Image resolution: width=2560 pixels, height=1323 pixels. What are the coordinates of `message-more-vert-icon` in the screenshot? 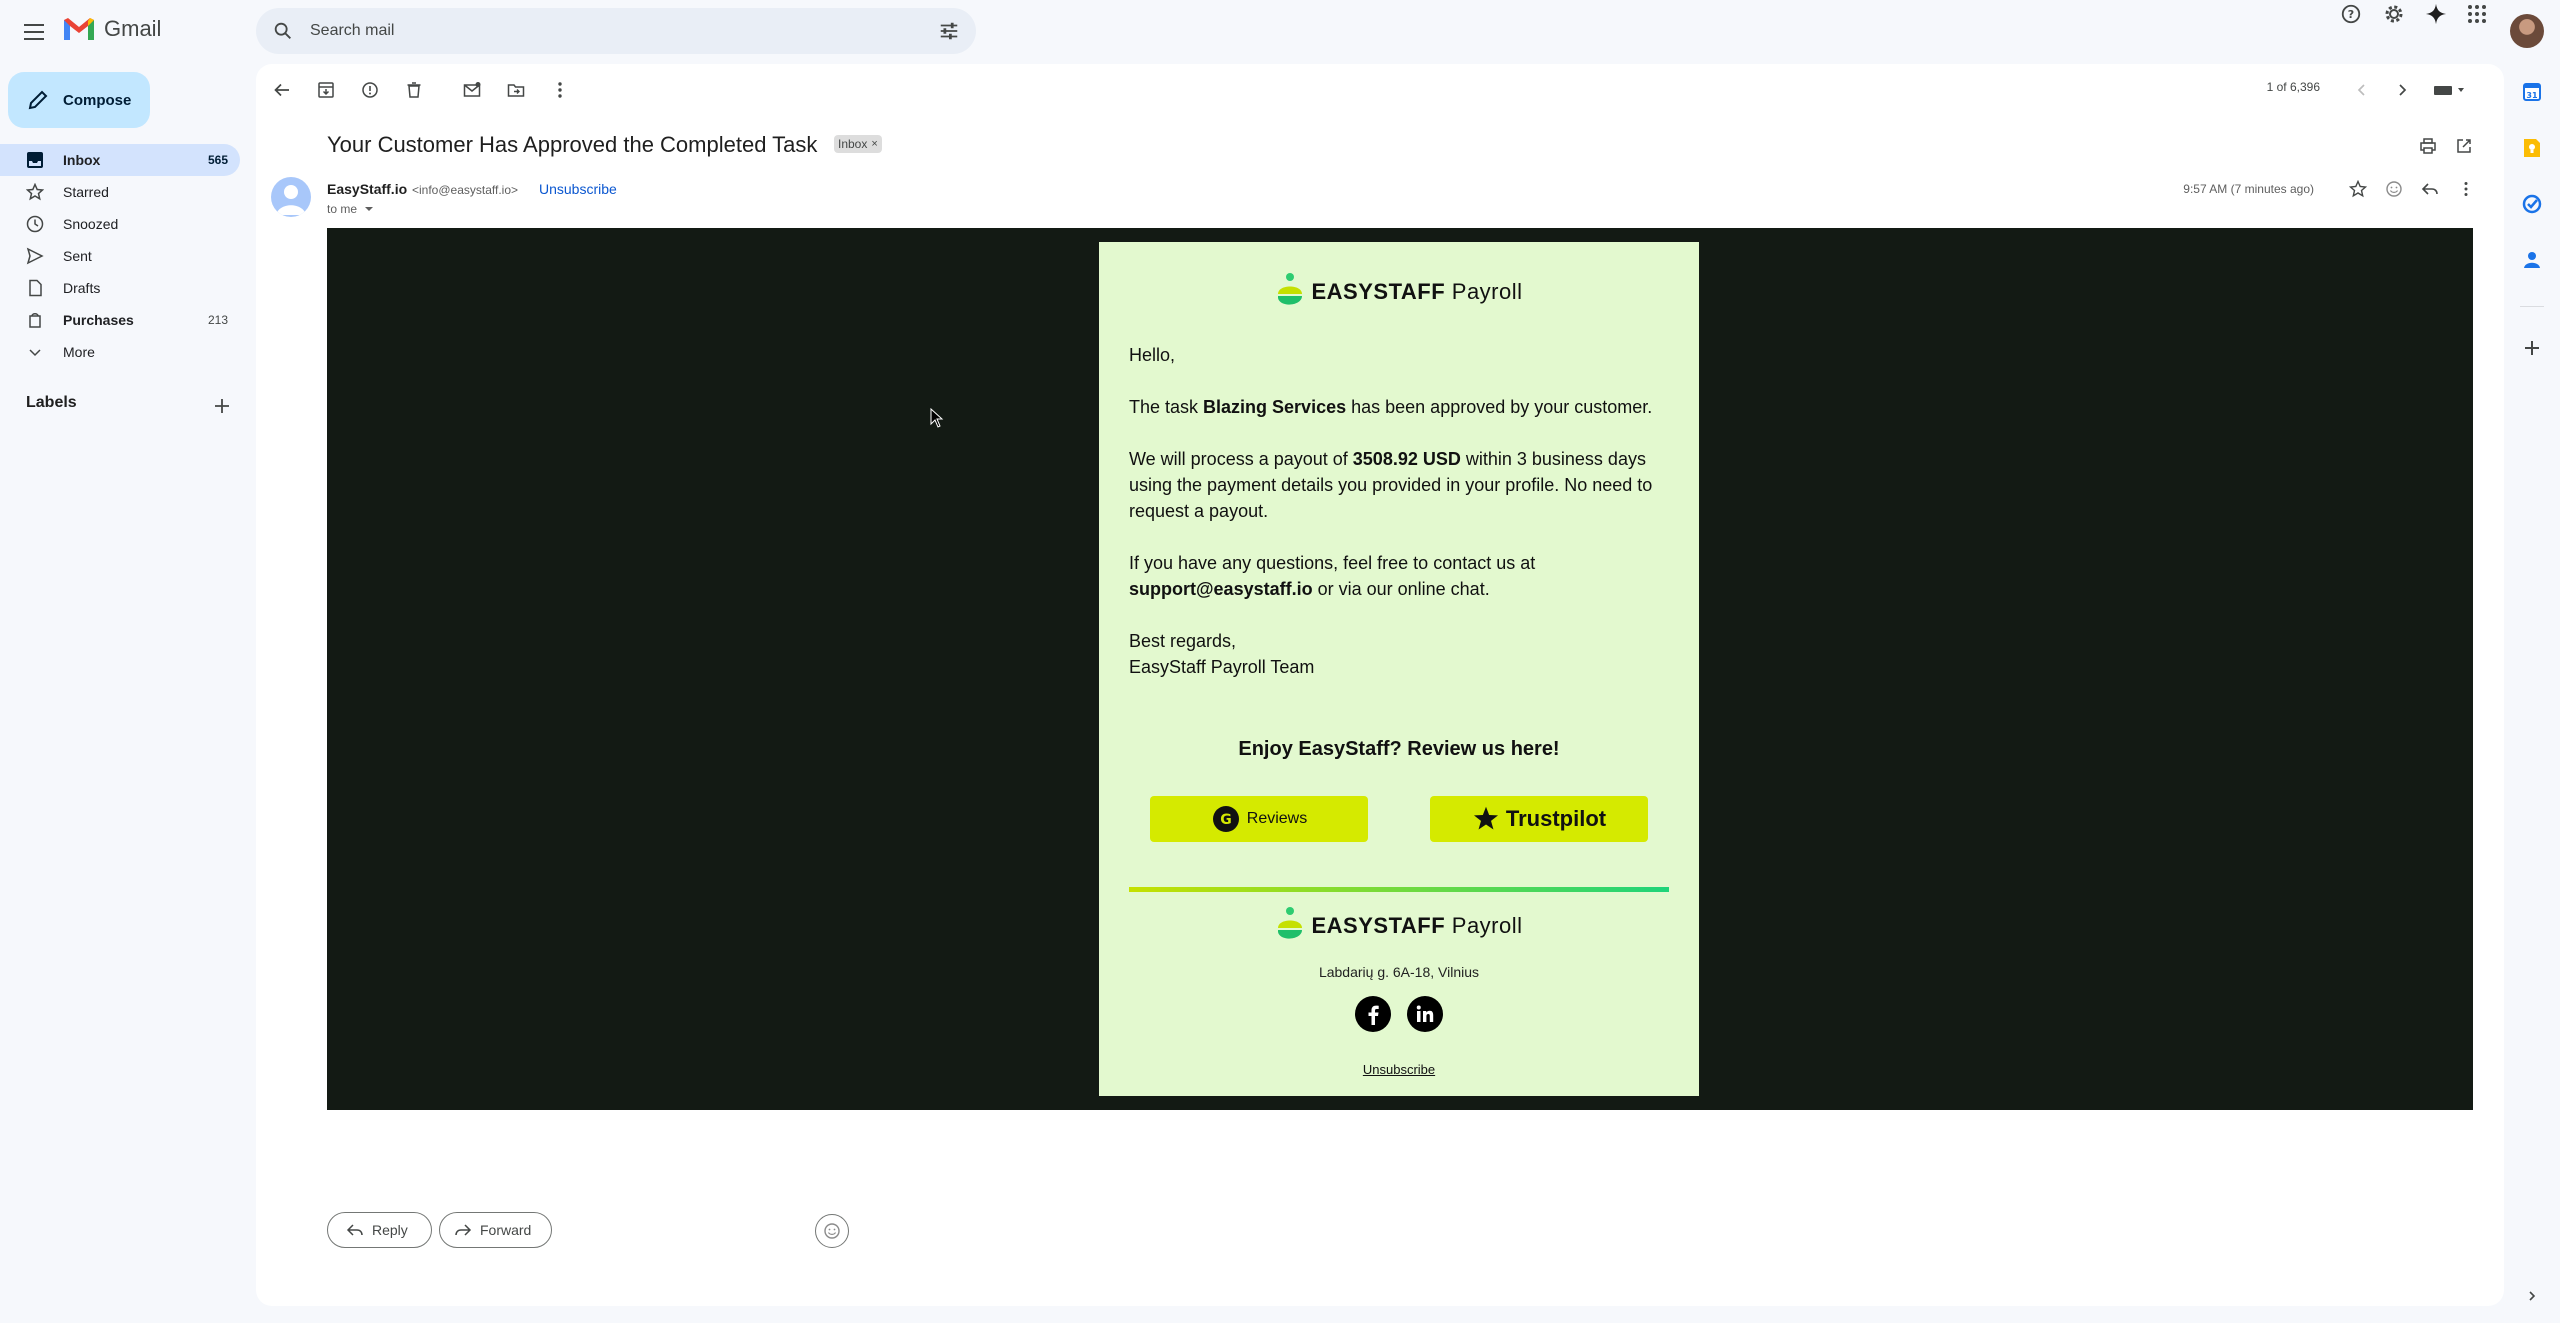 It's located at (2466, 189).